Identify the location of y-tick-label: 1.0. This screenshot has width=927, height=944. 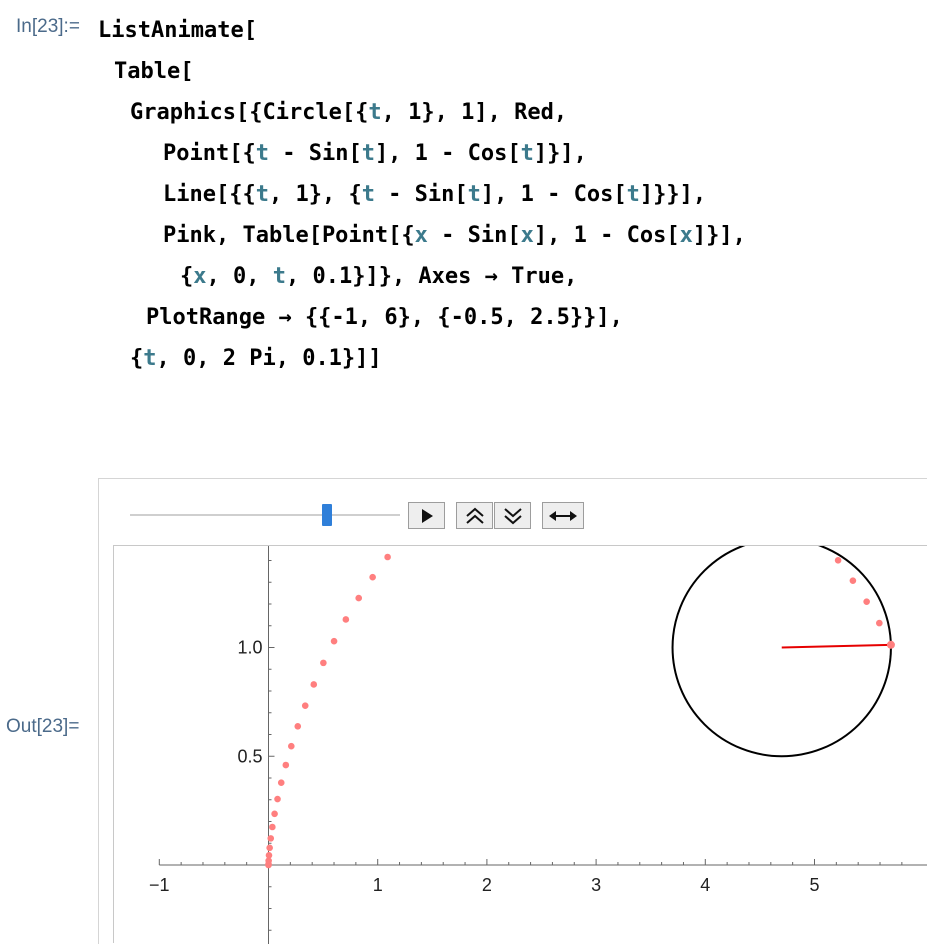
(249, 648).